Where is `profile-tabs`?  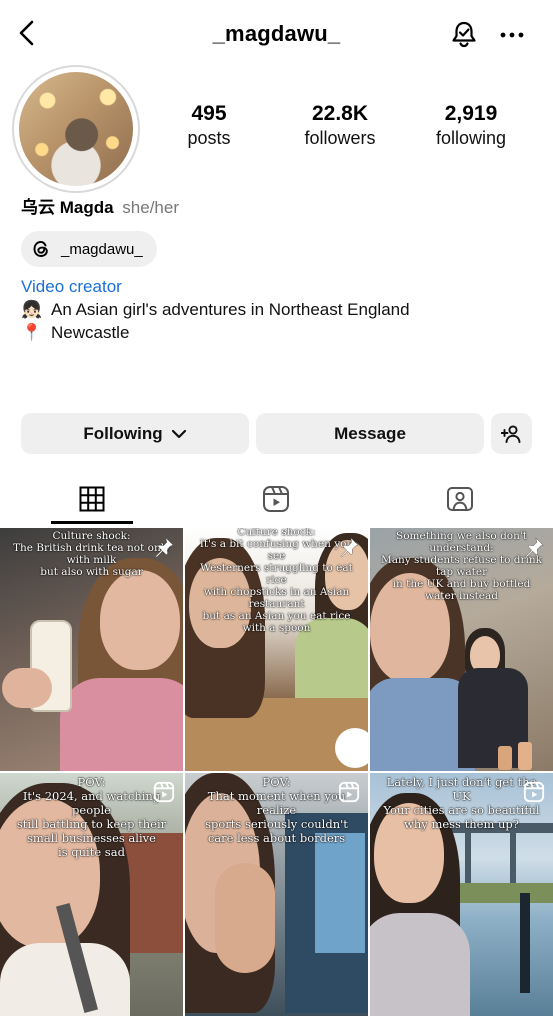 profile-tabs is located at coordinates (276, 499).